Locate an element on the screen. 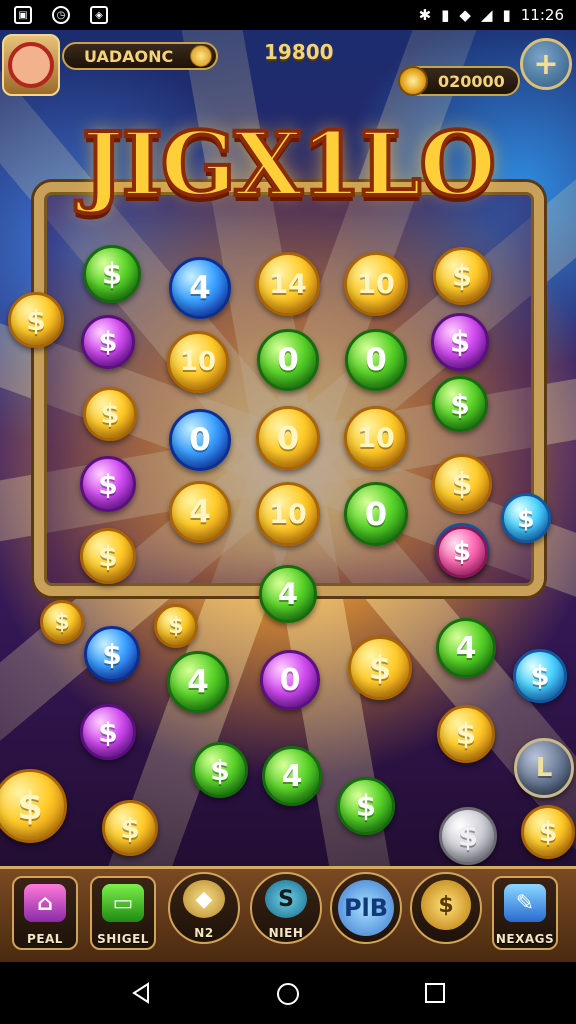  gem-icon: ◆ is located at coordinates (204, 899).